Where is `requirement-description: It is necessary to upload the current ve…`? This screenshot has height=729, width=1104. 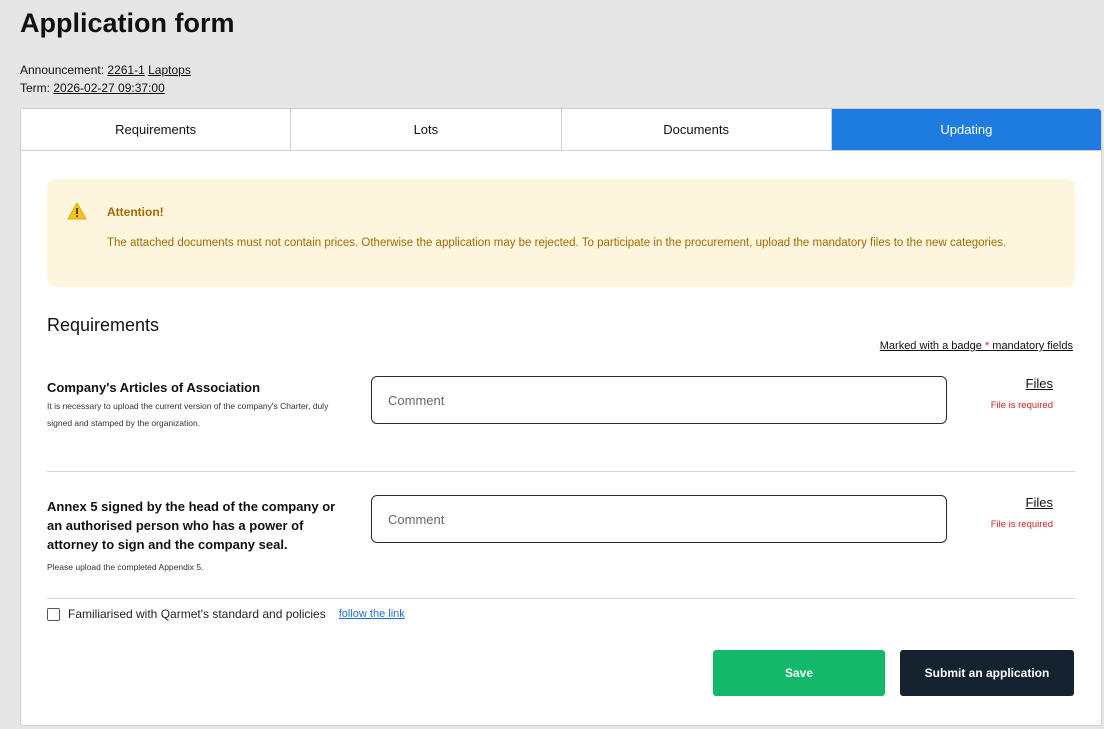 requirement-description: It is necessary to upload the current ve… is located at coordinates (188, 414).